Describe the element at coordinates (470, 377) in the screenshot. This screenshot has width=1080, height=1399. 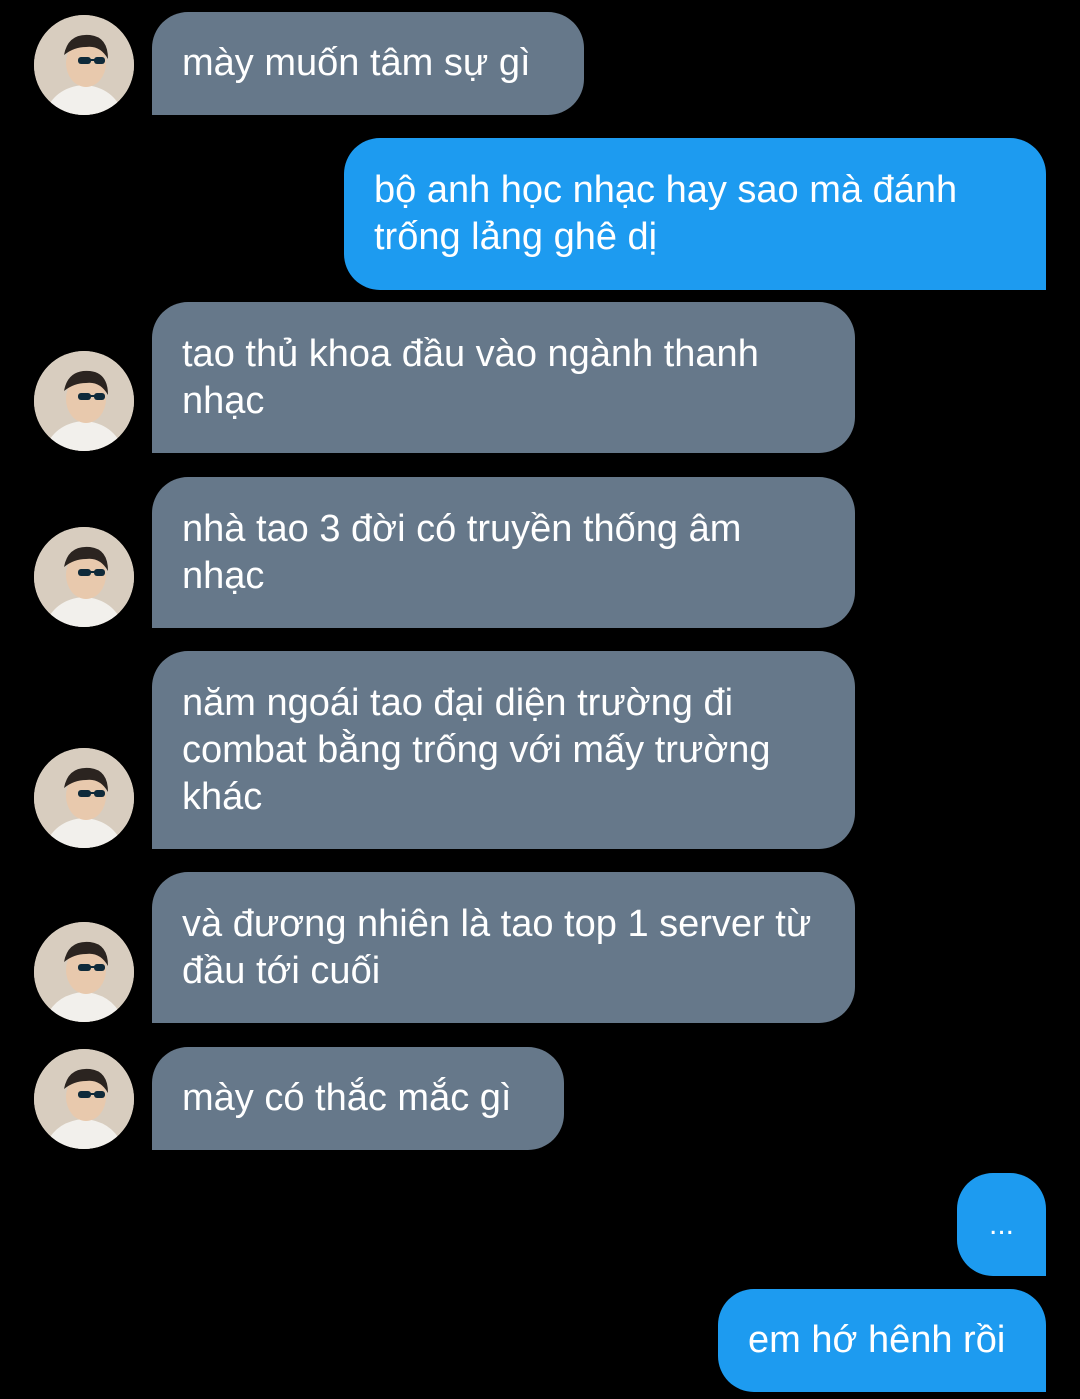
I see `message-text: tao thủ khoa đầu vào ngành thanh nhạc` at that location.